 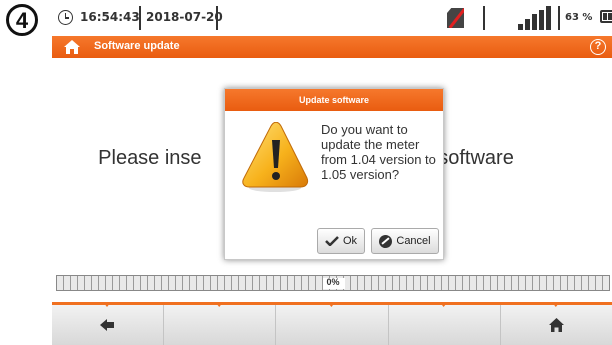 I want to click on cancel-button: Cancel, so click(x=405, y=241).